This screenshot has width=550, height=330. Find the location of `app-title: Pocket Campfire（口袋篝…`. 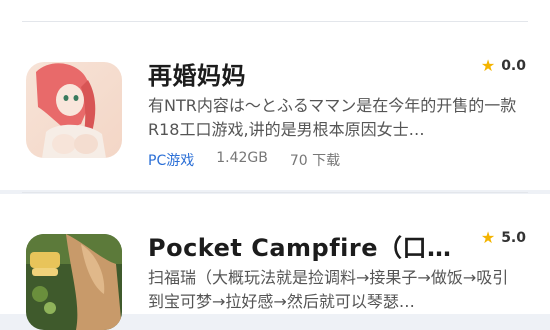

app-title: Pocket Campfire（口袋篝… is located at coordinates (308, 245).